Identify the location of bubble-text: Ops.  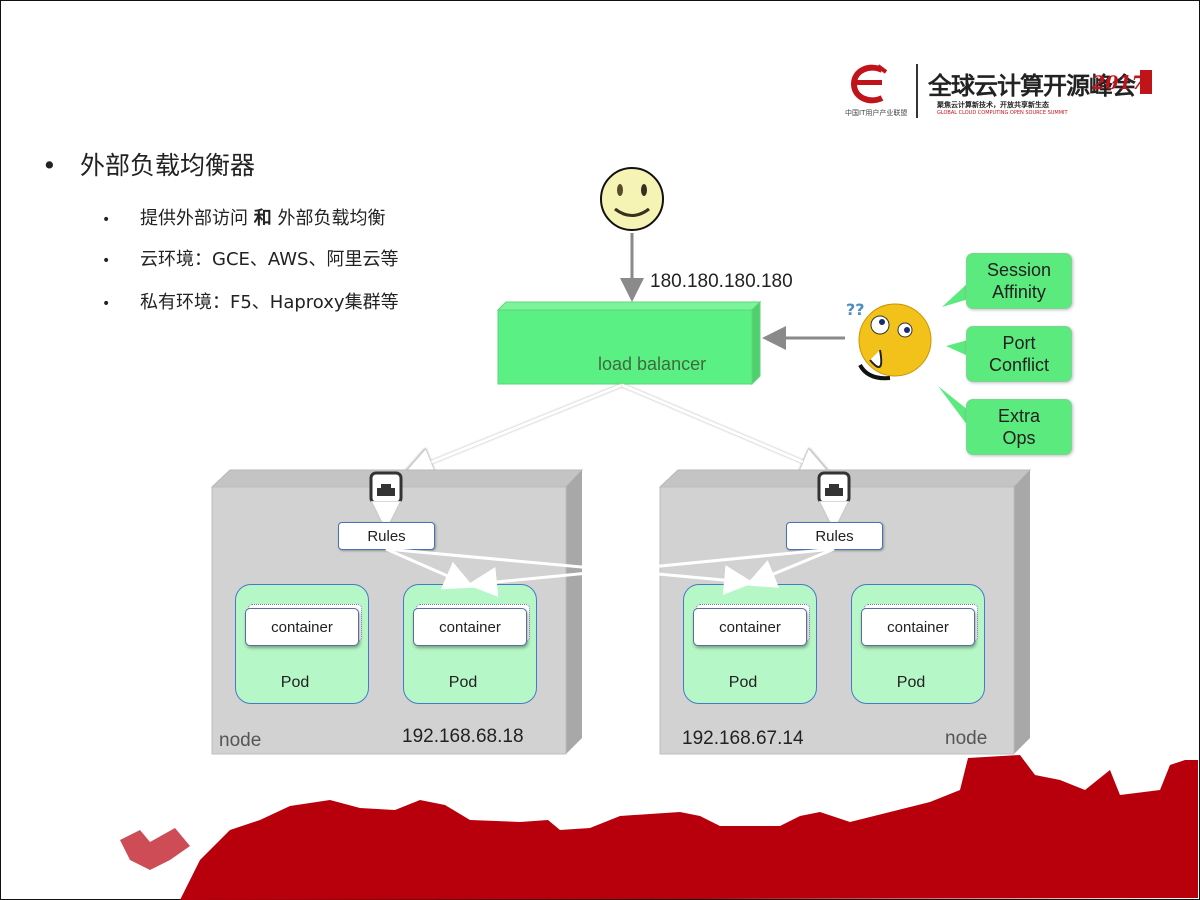
(1019, 438).